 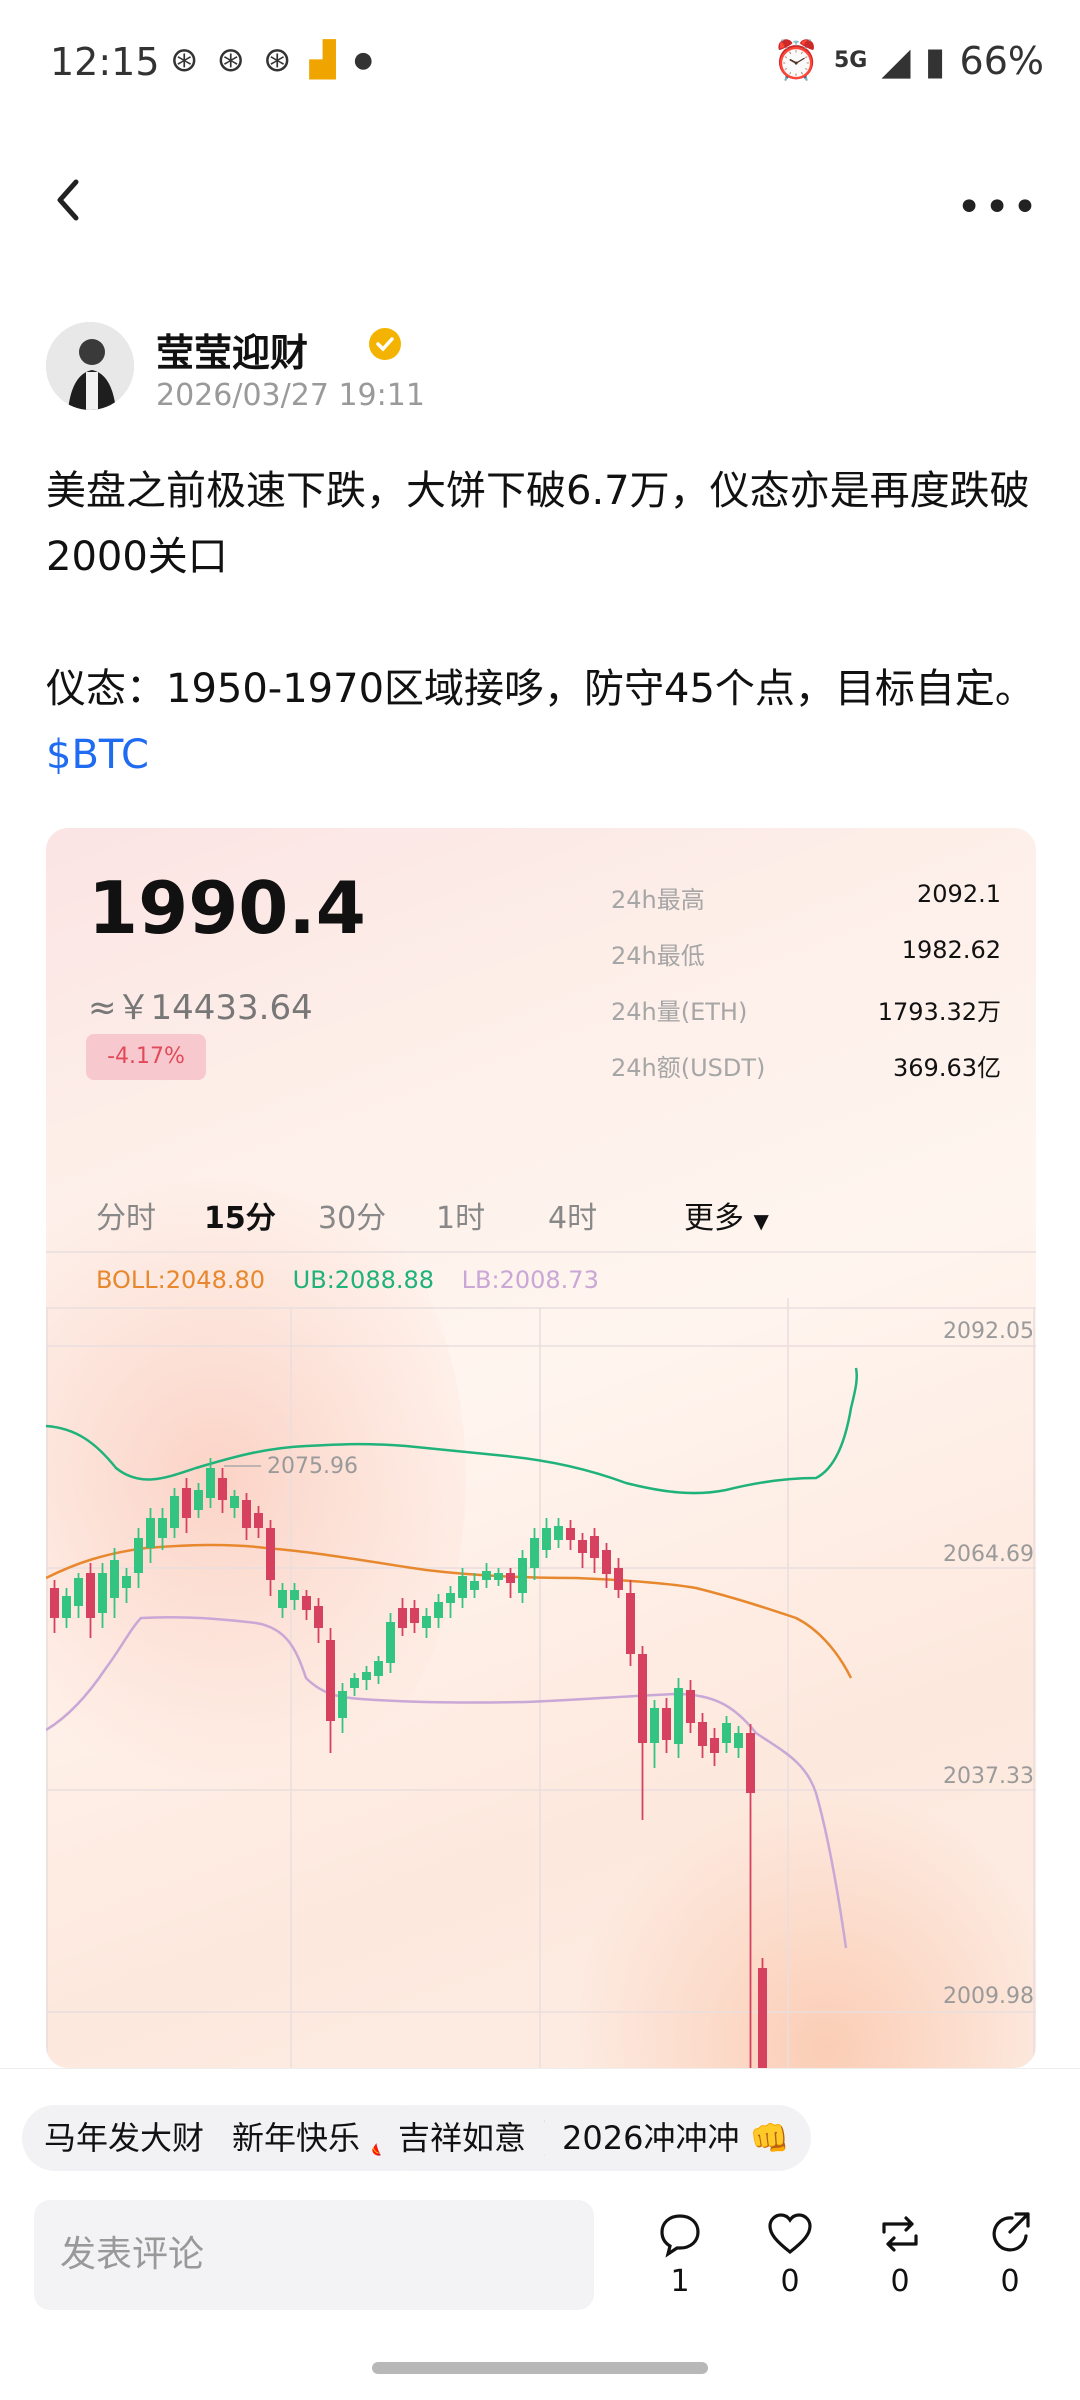 I want to click on notification-icons: ⊛ ⊛ ⊛ ▟ ●, so click(x=271, y=60).